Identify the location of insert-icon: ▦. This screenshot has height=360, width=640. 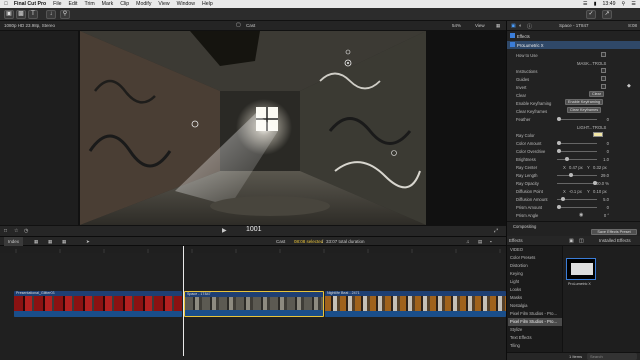
(50, 242).